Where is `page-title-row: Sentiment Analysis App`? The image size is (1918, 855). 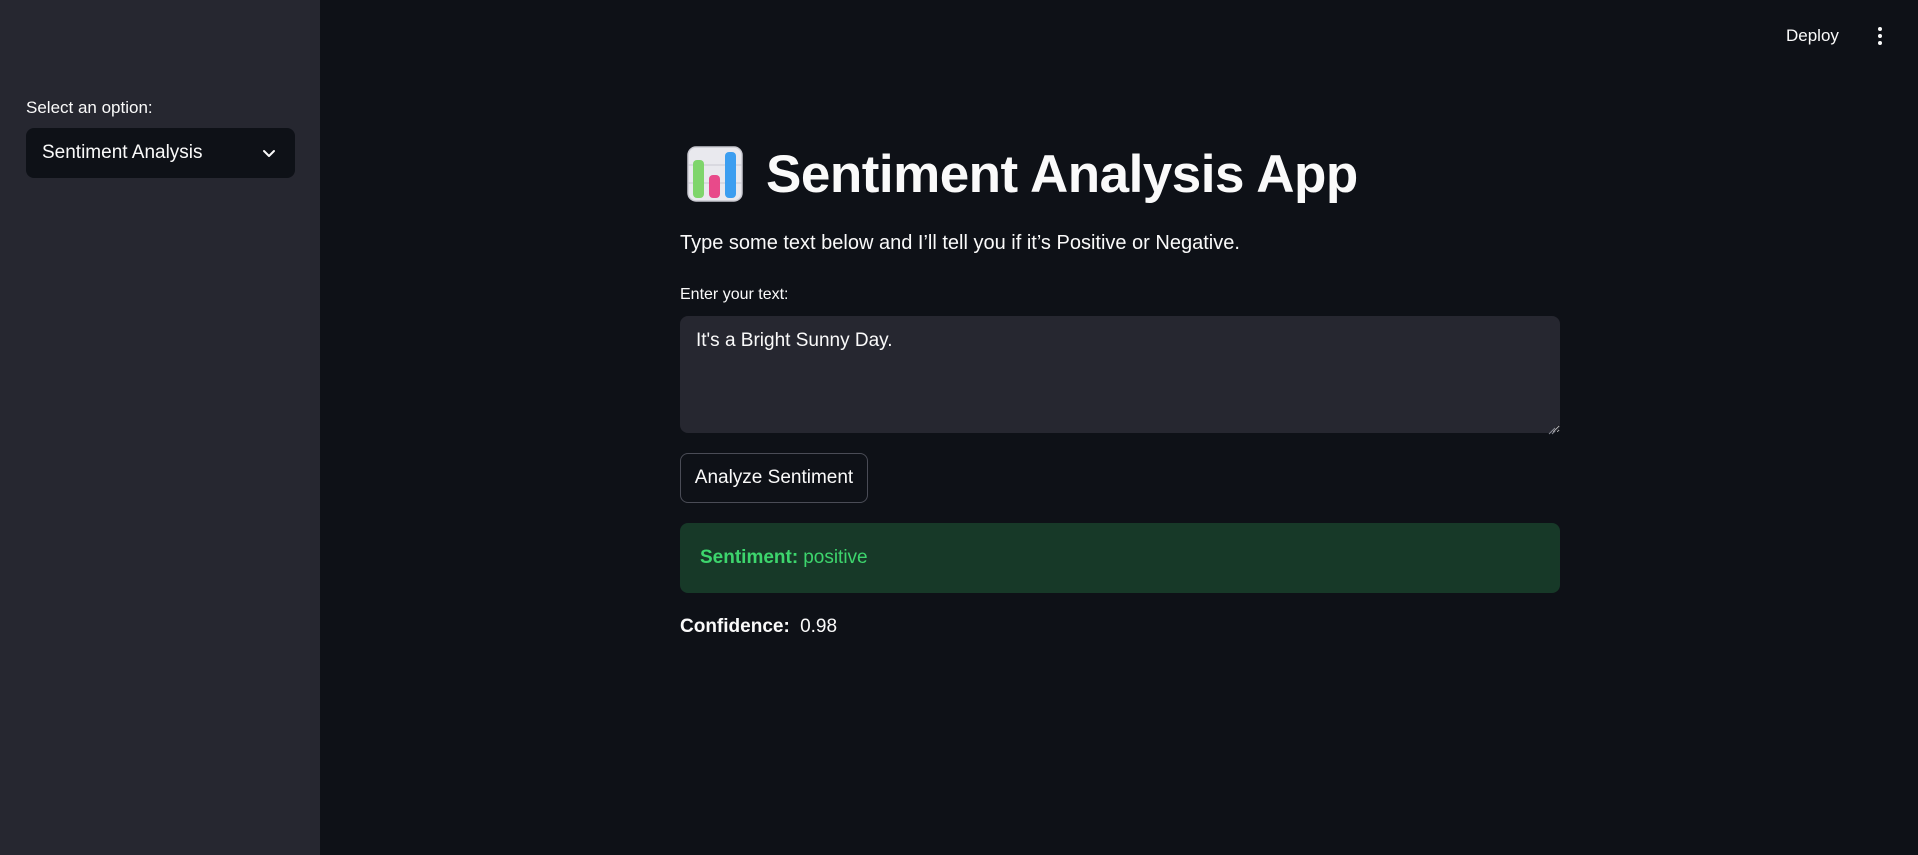 page-title-row: Sentiment Analysis App is located at coordinates (1022, 174).